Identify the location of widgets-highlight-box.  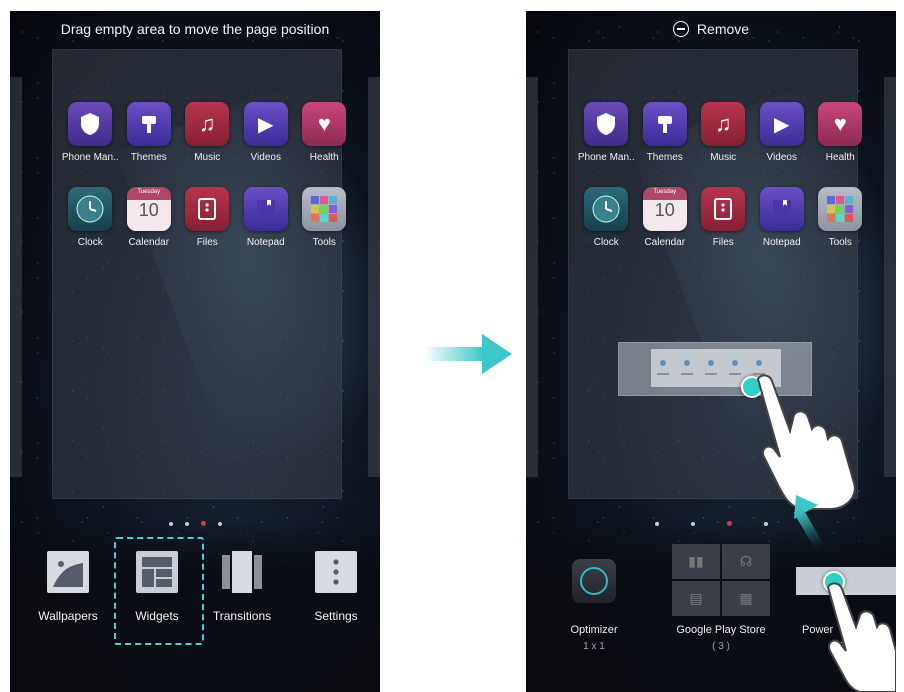
(159, 591).